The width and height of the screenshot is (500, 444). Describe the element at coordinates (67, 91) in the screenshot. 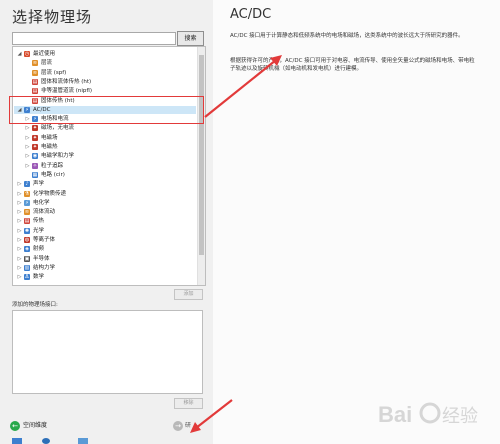

I see `tree-item-label: 非等温管道流 (nipfl)` at that location.